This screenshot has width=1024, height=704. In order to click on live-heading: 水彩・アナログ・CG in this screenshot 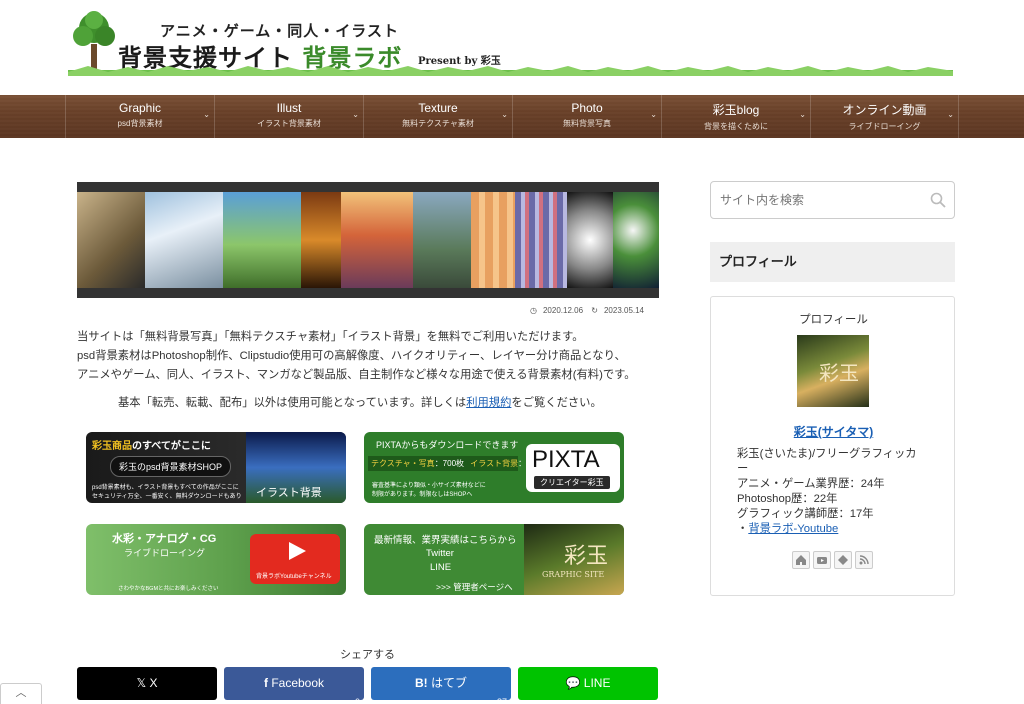, I will do `click(164, 539)`.